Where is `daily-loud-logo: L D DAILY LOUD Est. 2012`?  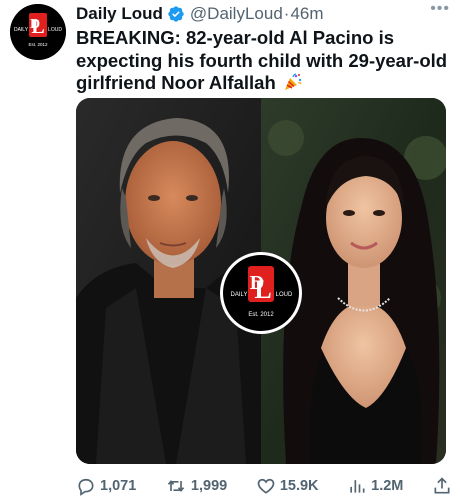 daily-loud-logo: L D DAILY LOUD Est. 2012 is located at coordinates (38, 32).